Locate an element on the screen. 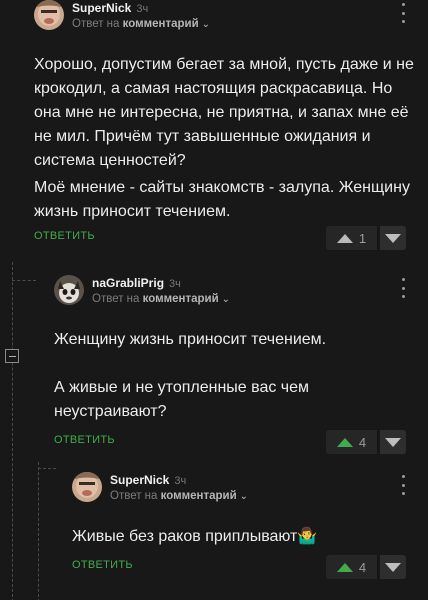 The image size is (428, 600). comment-header: naGrabliPrig 3ч Ответ на комментарий ⌄ is located at coordinates (234, 295).